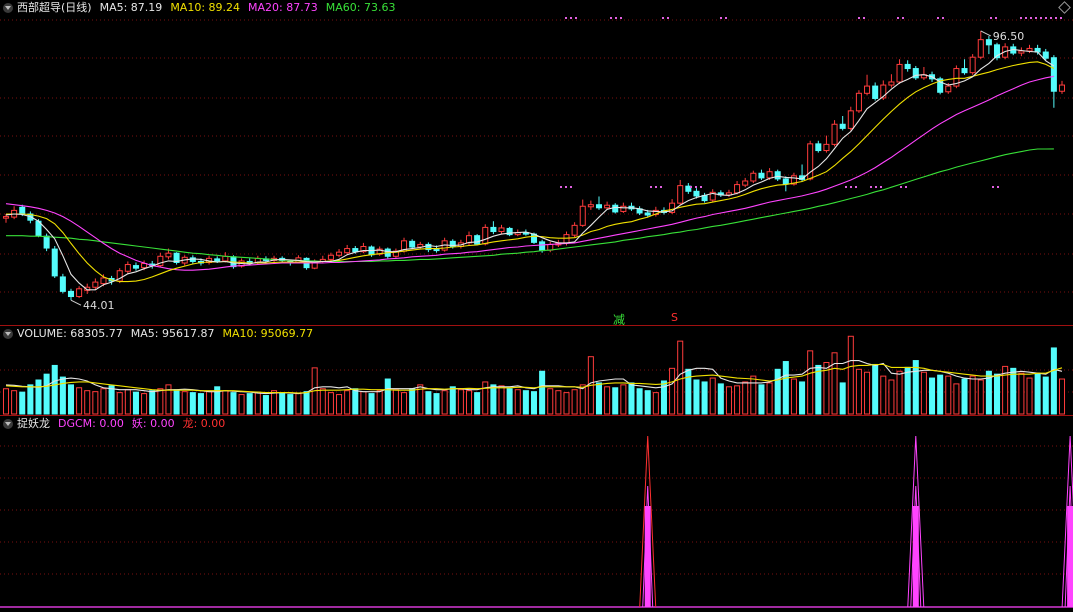 The width and height of the screenshot is (1073, 612). What do you see at coordinates (985, 33) in the screenshot?
I see `high-pointer` at bounding box center [985, 33].